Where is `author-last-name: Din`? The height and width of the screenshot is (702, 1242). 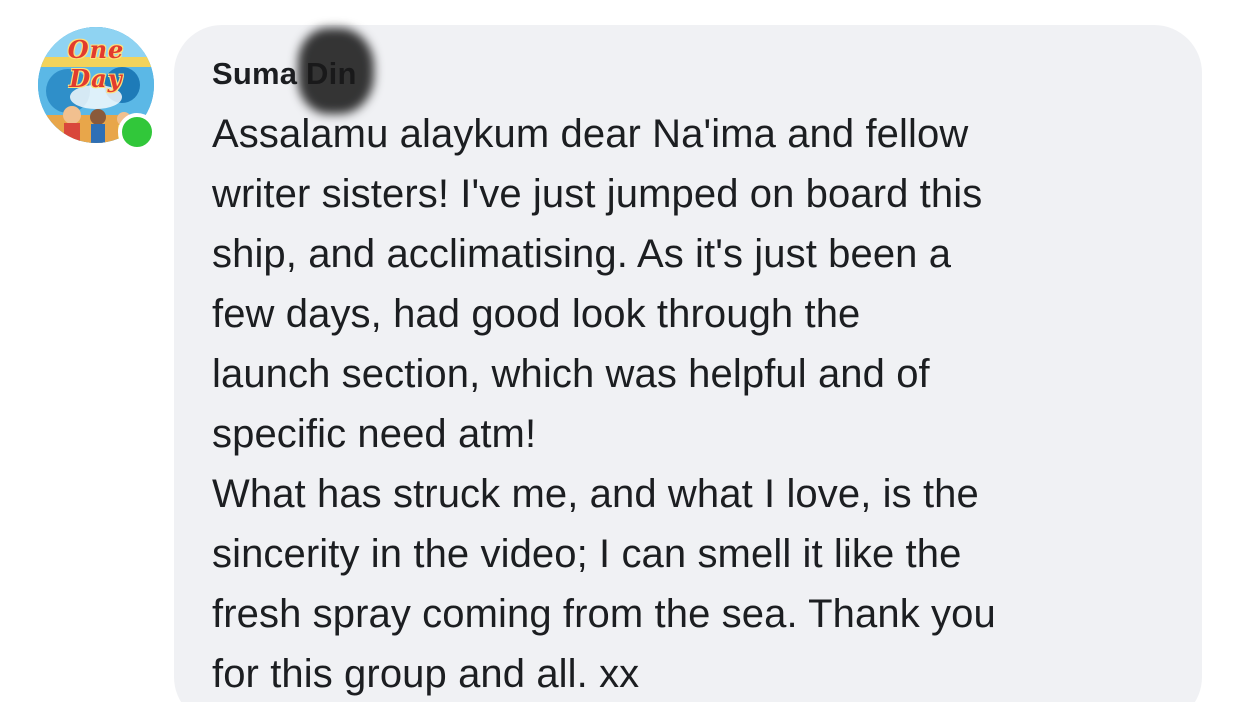
author-last-name: Din is located at coordinates (331, 73).